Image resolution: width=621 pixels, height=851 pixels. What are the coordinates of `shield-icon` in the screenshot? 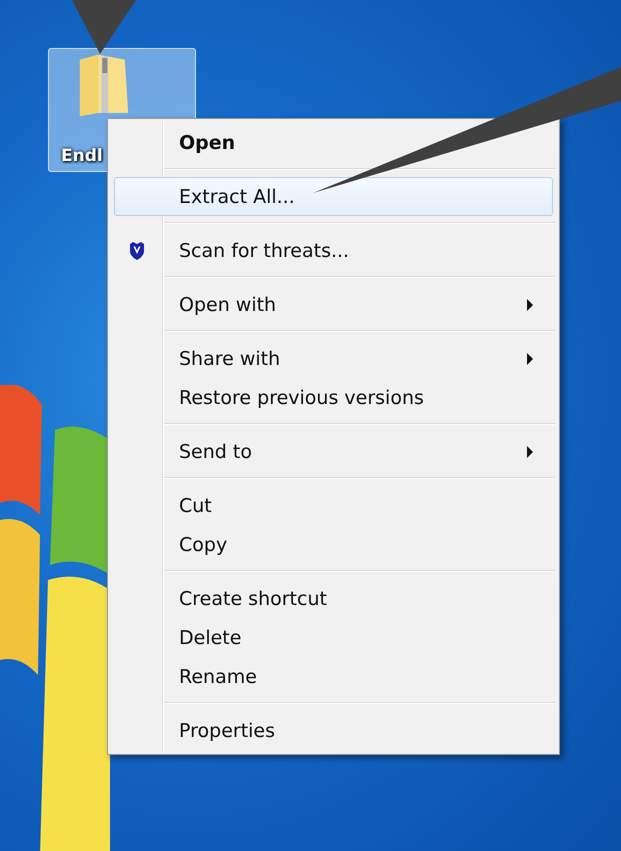 It's located at (137, 251).